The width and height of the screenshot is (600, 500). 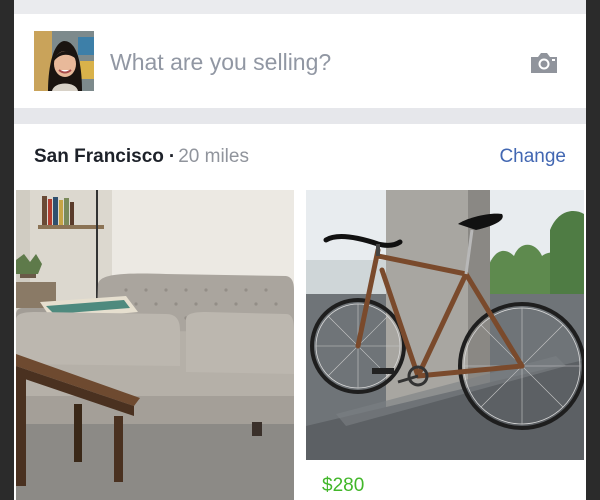 What do you see at coordinates (213, 156) in the screenshot?
I see `location-distance: 20 miles` at bounding box center [213, 156].